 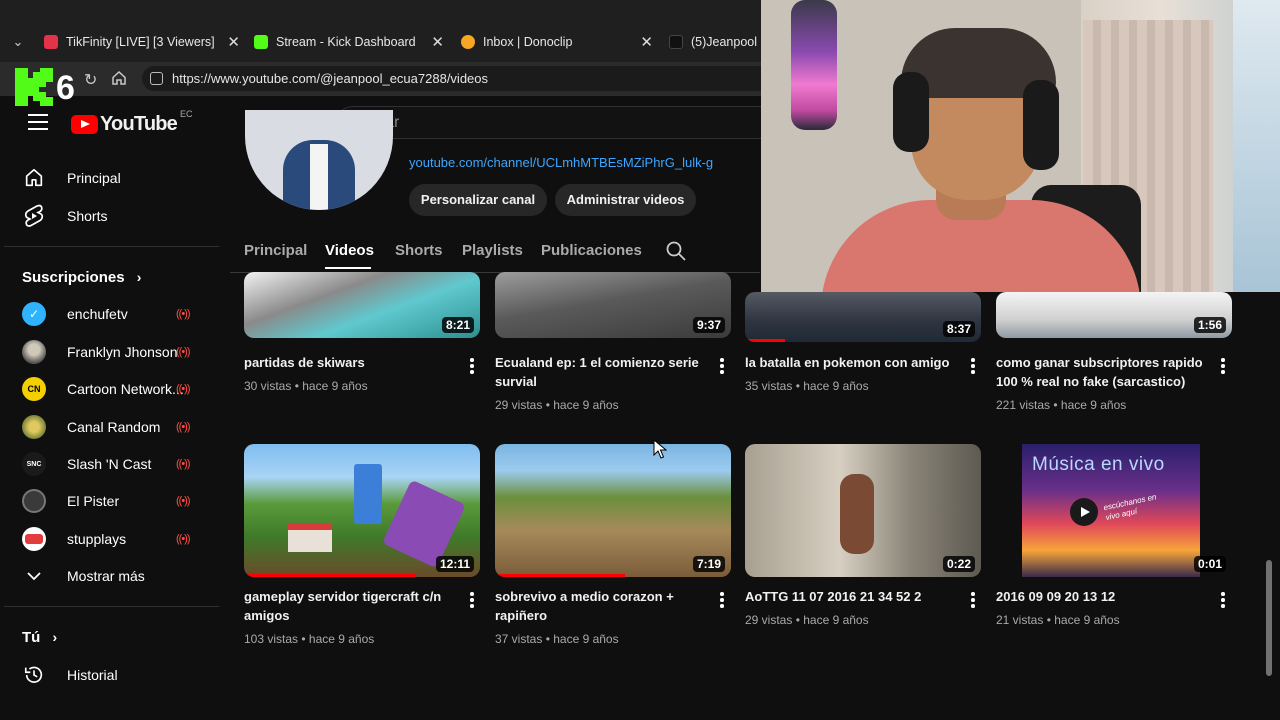 I want to click on sidebar-show-more: Mostrar más, so click(x=107, y=576).